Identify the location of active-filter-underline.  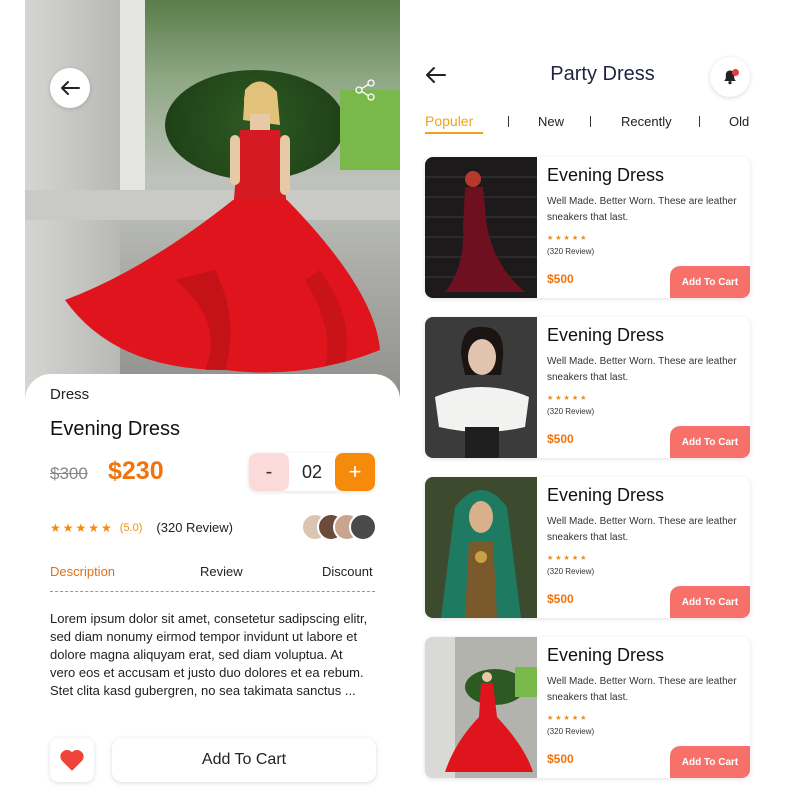
(454, 133).